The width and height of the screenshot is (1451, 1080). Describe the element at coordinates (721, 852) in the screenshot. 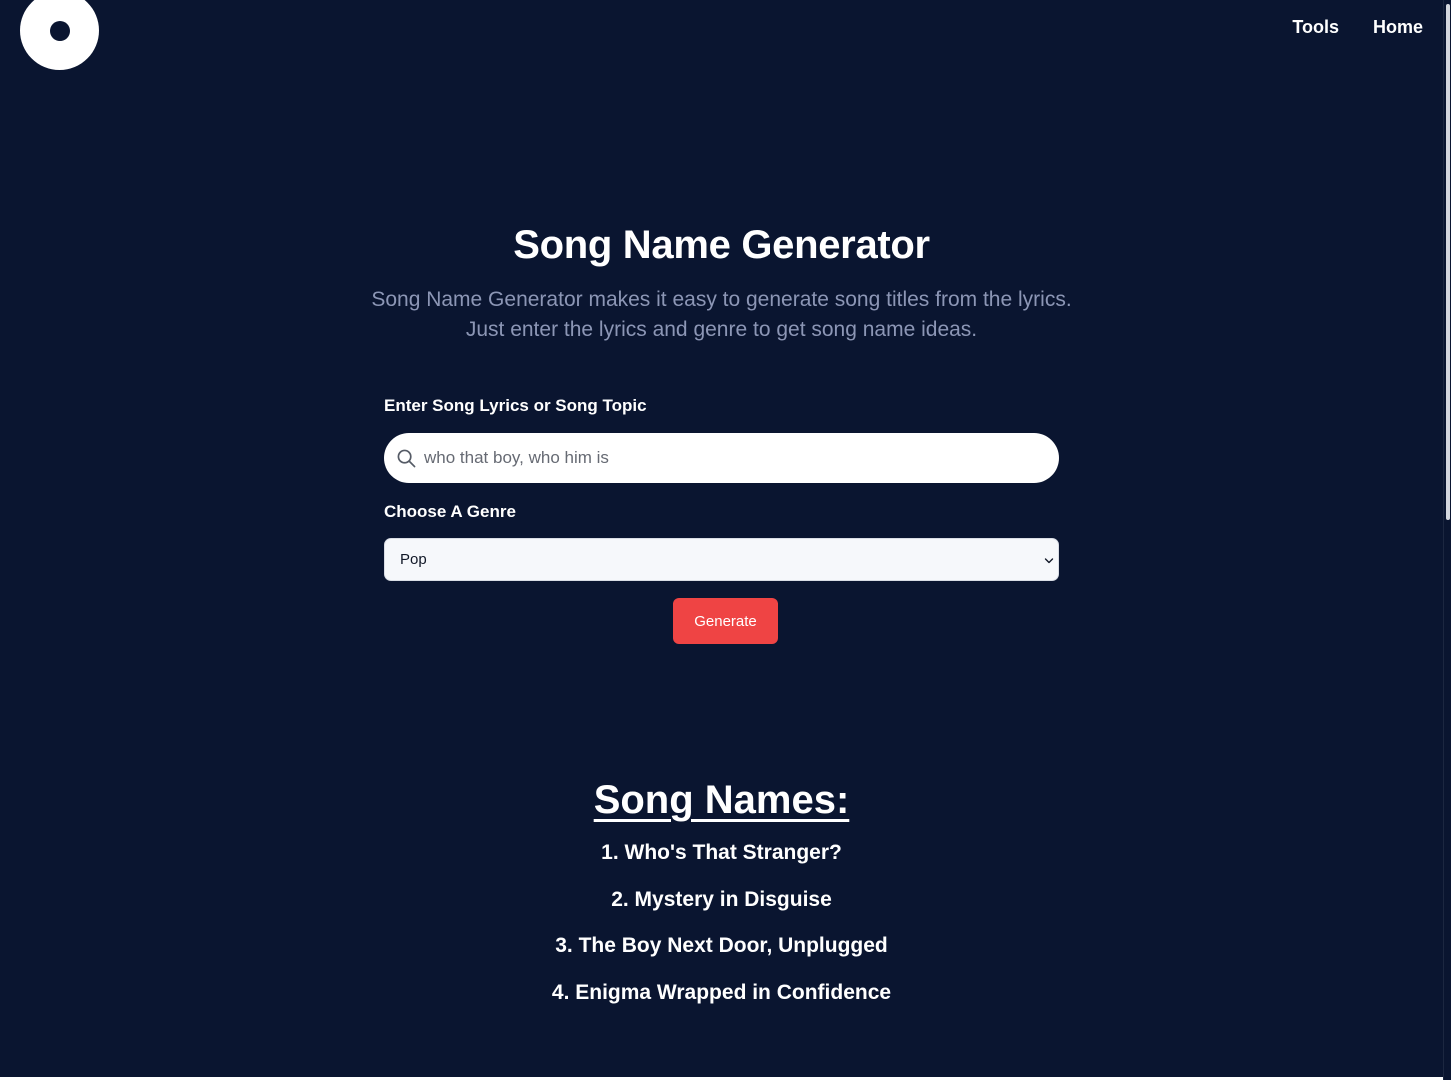

I see `song-name-item: 1. Who's That Stranger?` at that location.